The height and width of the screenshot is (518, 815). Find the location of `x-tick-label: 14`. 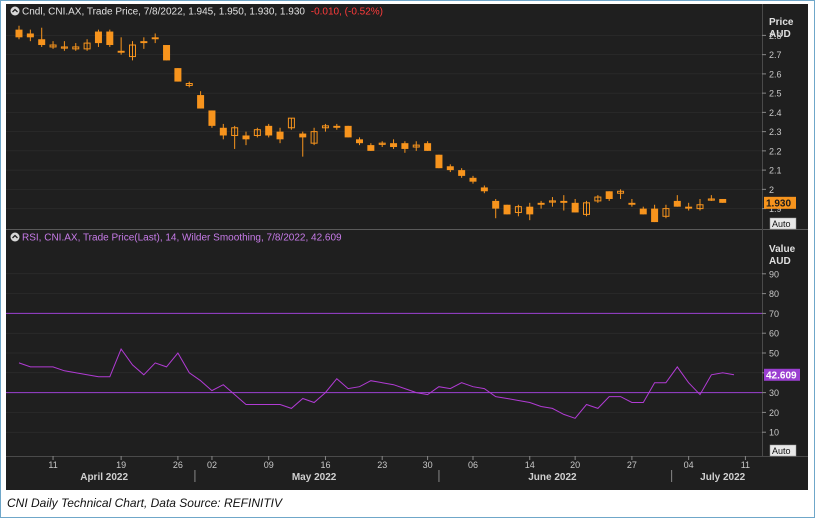

x-tick-label: 14 is located at coordinates (530, 465).